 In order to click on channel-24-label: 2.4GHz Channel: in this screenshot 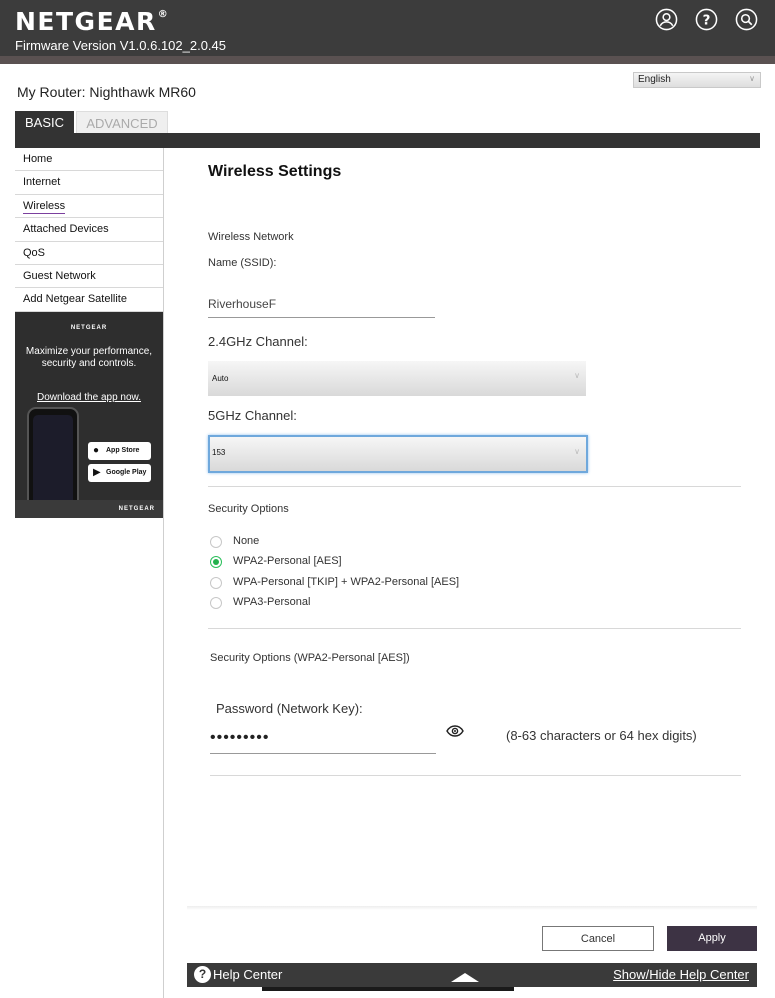, I will do `click(258, 341)`.